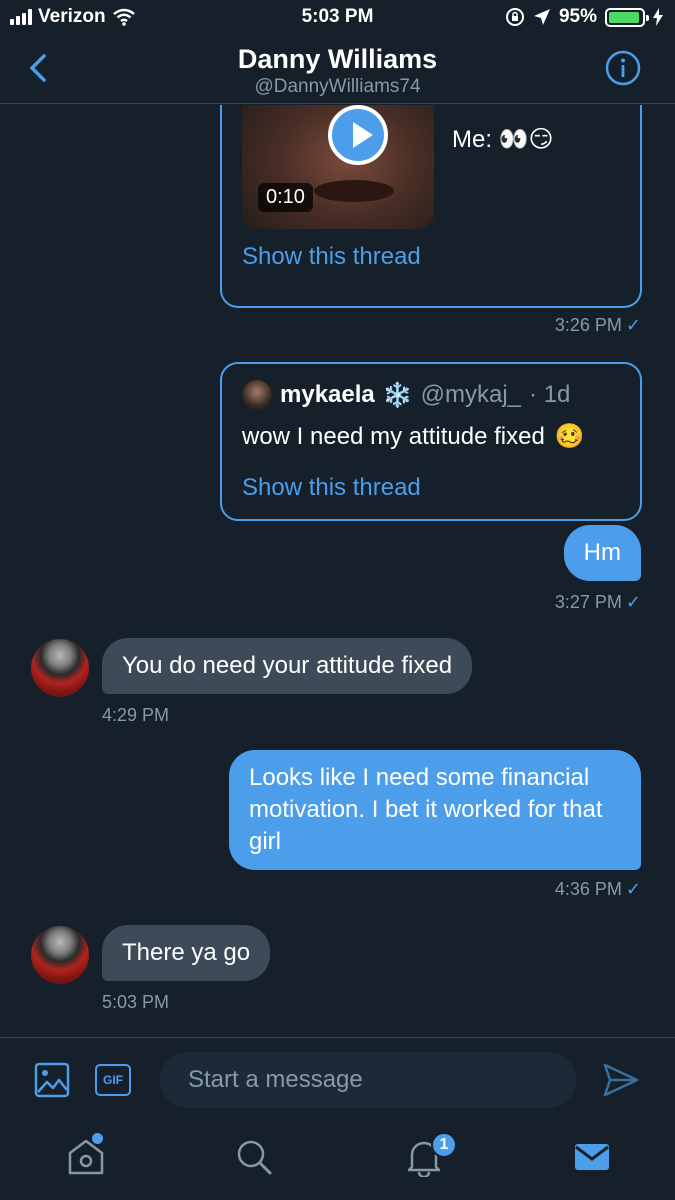 This screenshot has height=1200, width=675. I want to click on message-input, so click(368, 1080).